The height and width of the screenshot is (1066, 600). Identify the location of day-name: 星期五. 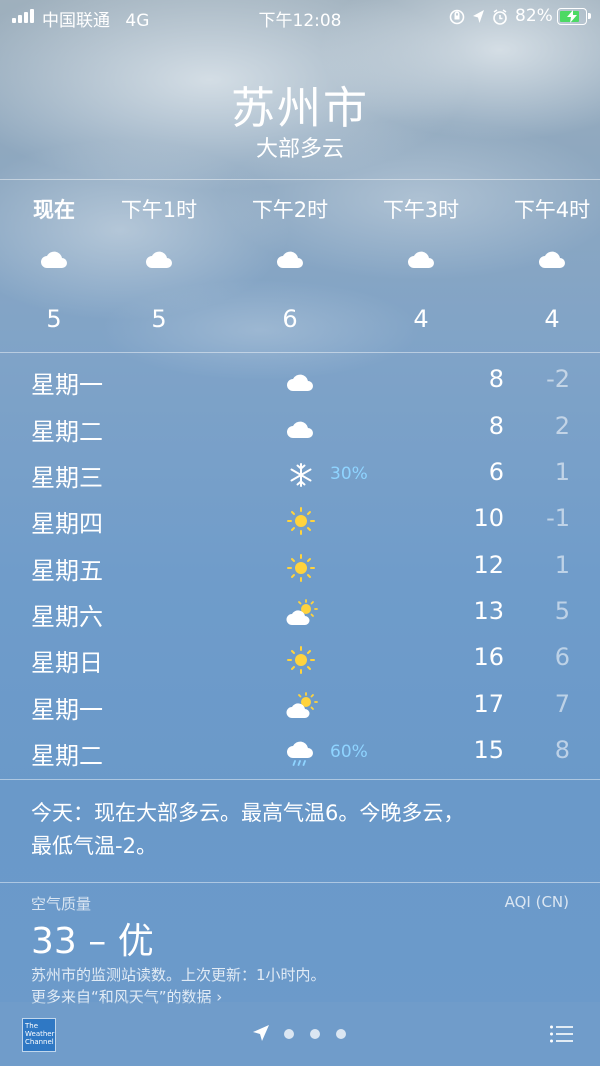
(67, 571).